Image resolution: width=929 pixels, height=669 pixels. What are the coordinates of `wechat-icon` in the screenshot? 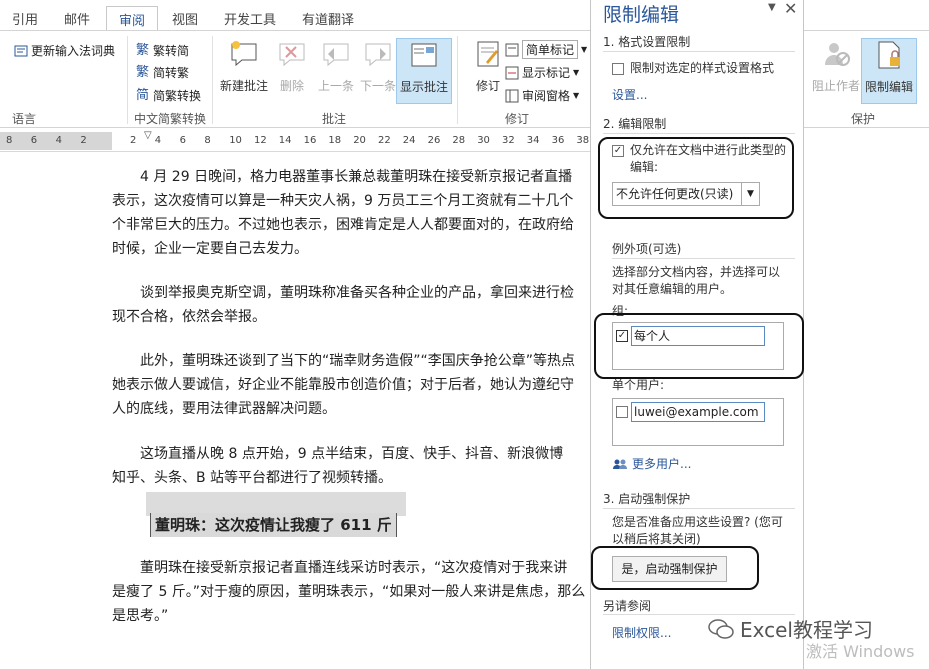 It's located at (721, 628).